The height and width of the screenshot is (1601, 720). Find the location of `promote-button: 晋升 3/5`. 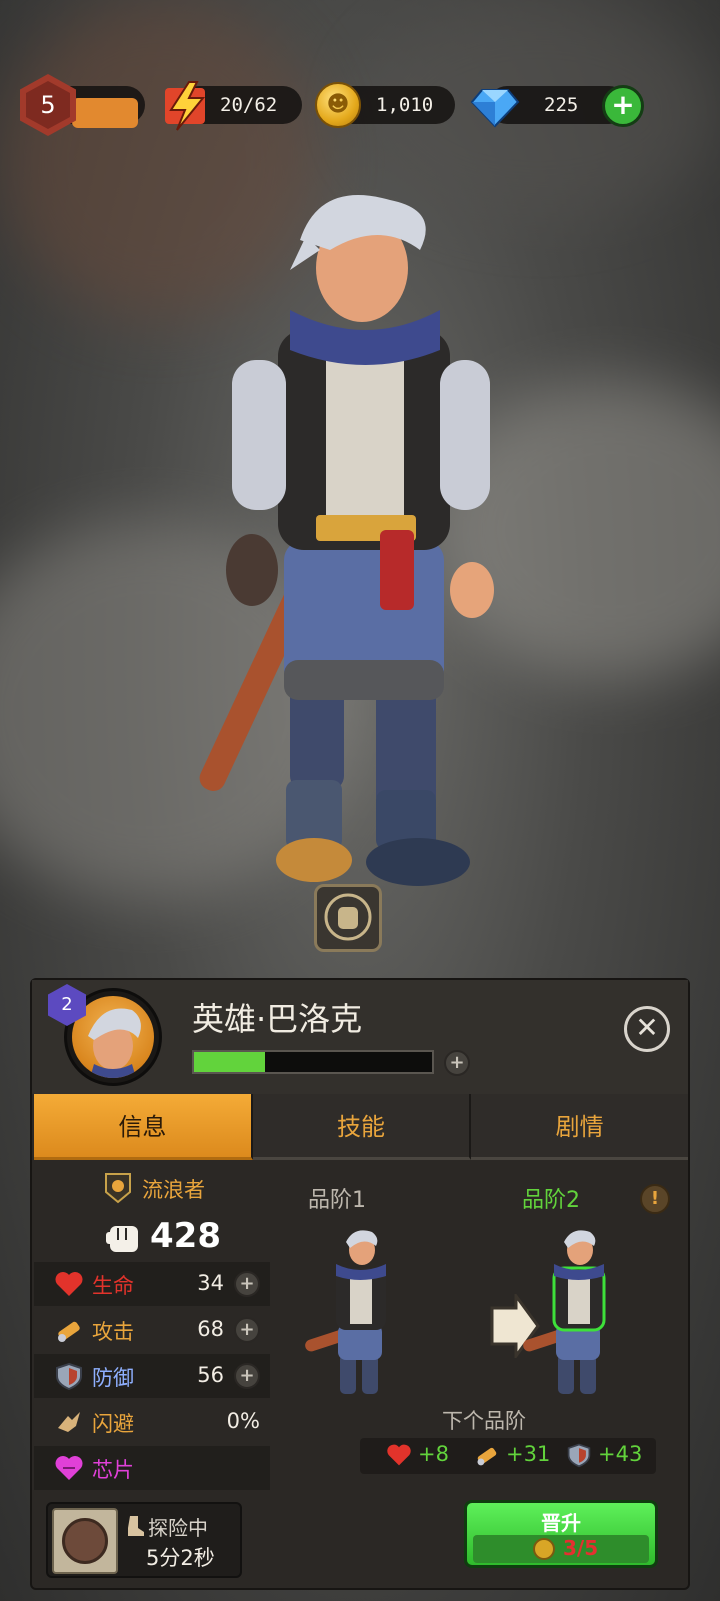

promote-button: 晋升 3/5 is located at coordinates (561, 1534).